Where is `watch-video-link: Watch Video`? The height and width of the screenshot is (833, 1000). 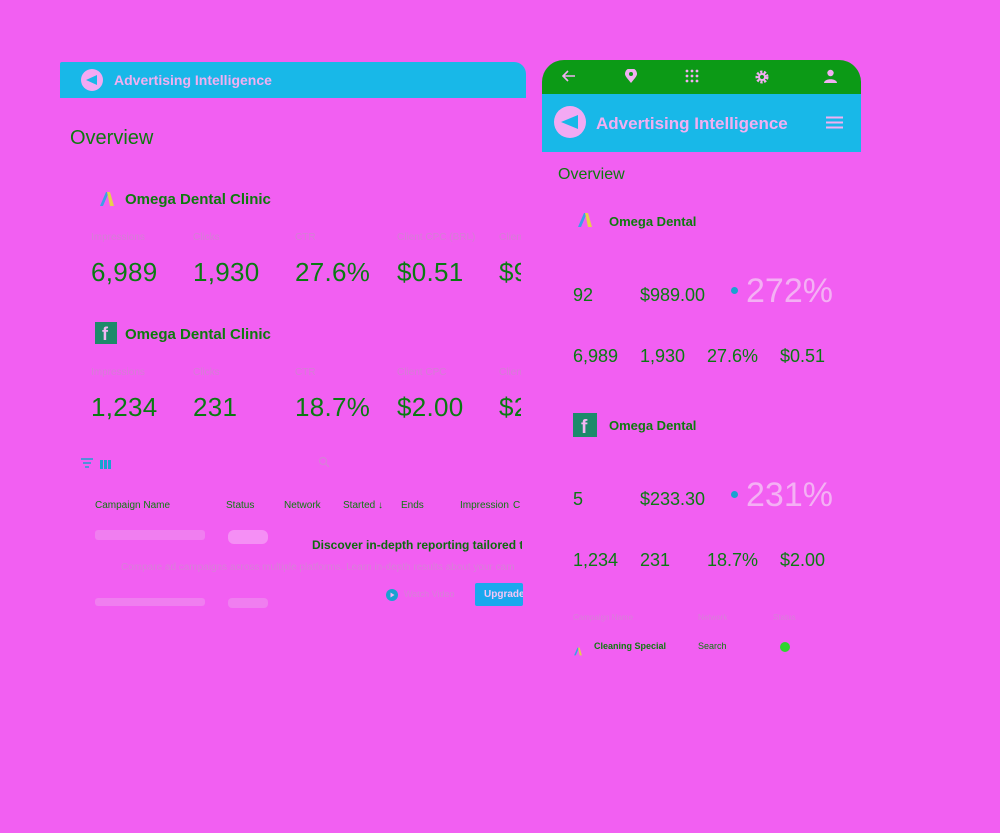
watch-video-link: Watch Video is located at coordinates (429, 594).